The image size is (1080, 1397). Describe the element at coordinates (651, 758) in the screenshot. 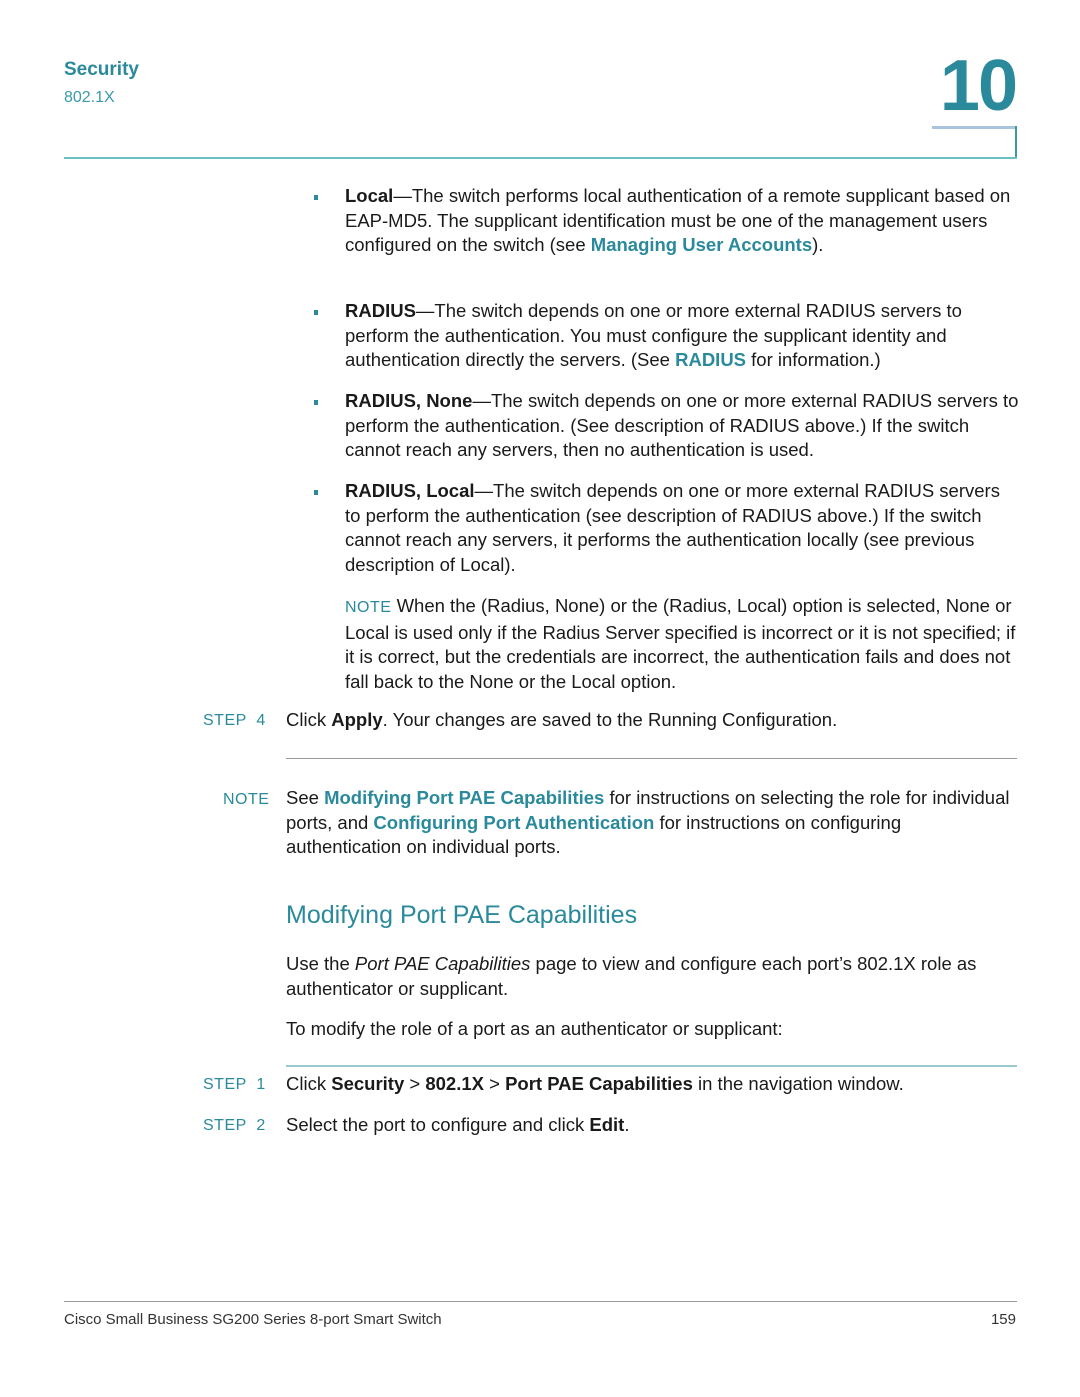

I see `step-divider` at that location.